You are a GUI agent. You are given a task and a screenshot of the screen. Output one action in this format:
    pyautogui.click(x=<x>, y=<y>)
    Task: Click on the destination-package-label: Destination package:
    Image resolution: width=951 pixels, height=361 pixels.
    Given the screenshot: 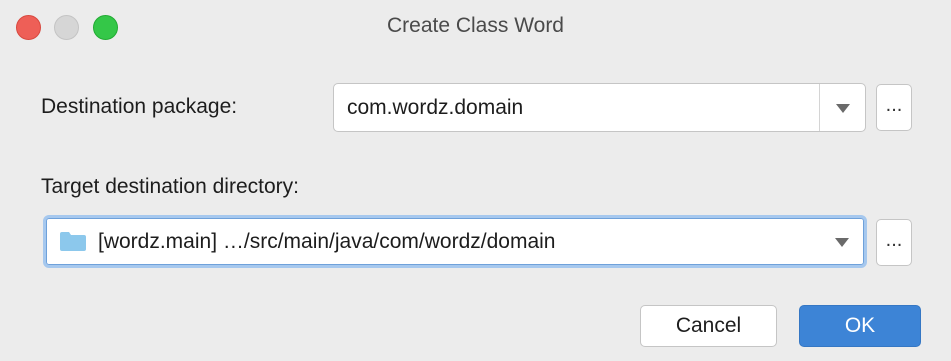 What is the action you would take?
    pyautogui.click(x=139, y=106)
    